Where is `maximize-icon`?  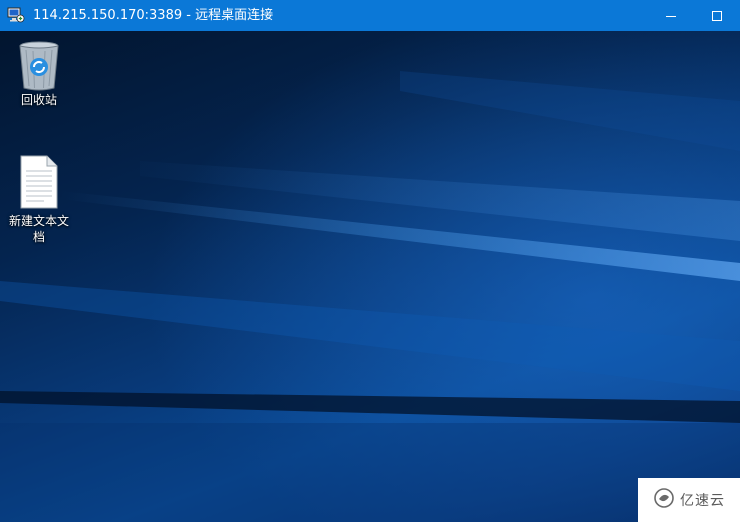
maximize-icon is located at coordinates (717, 15).